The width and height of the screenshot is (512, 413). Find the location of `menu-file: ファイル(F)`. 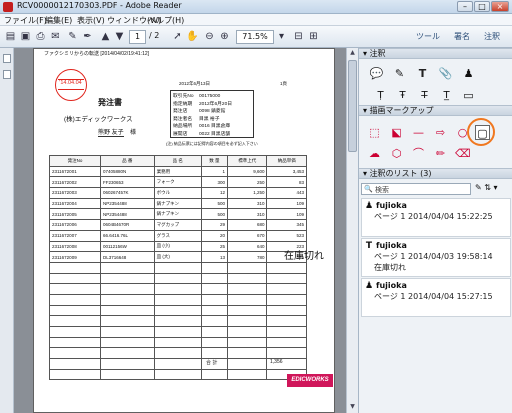

menu-file: ファイル(F) is located at coordinates (25, 20).